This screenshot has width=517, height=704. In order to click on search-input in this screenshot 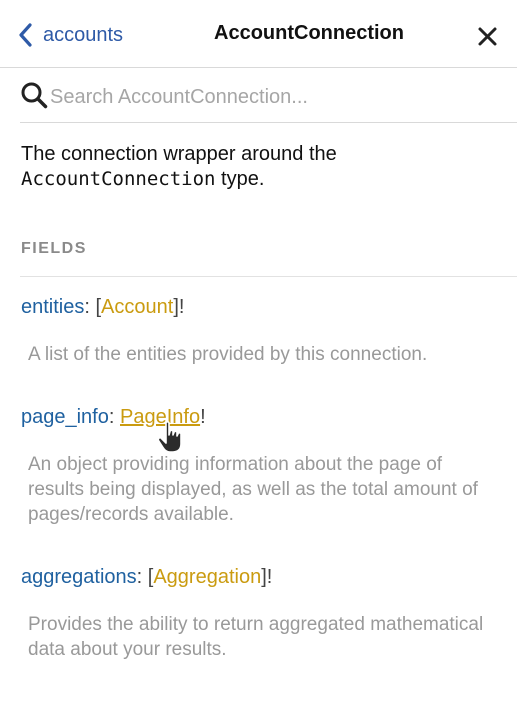, I will do `click(270, 97)`.